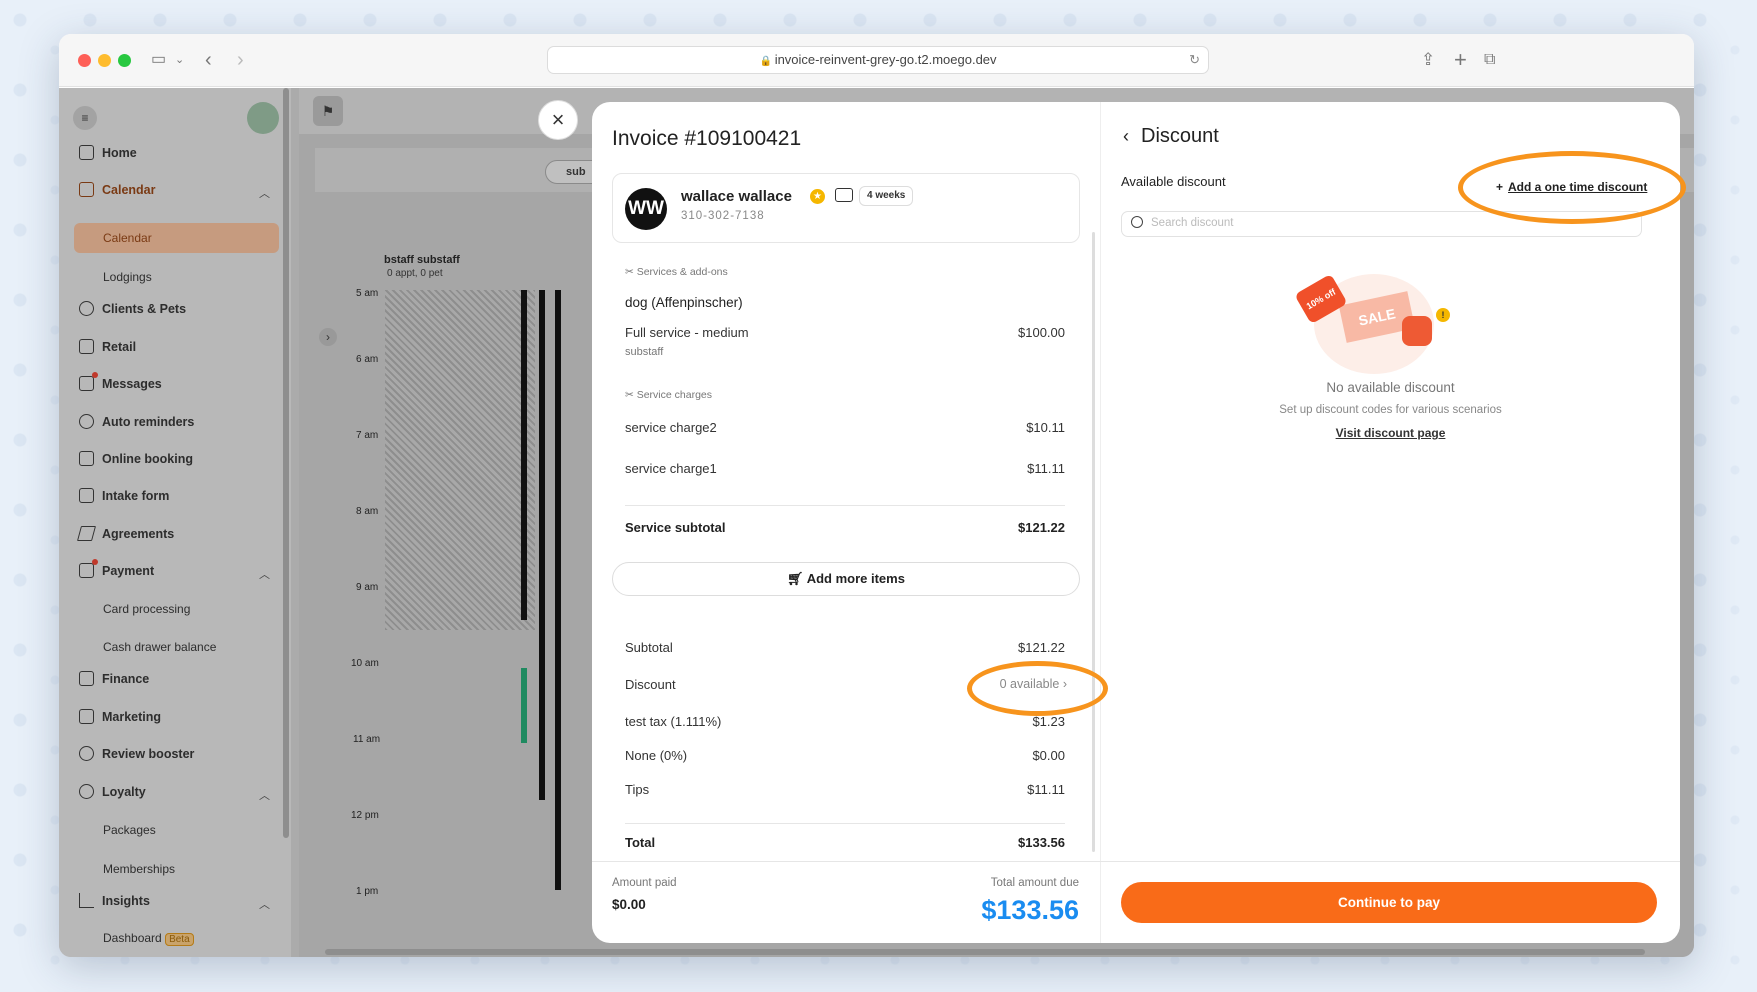 Image resolution: width=1757 pixels, height=992 pixels. What do you see at coordinates (136, 421) in the screenshot?
I see `sidebar-item-auto-reminders: Auto reminders` at bounding box center [136, 421].